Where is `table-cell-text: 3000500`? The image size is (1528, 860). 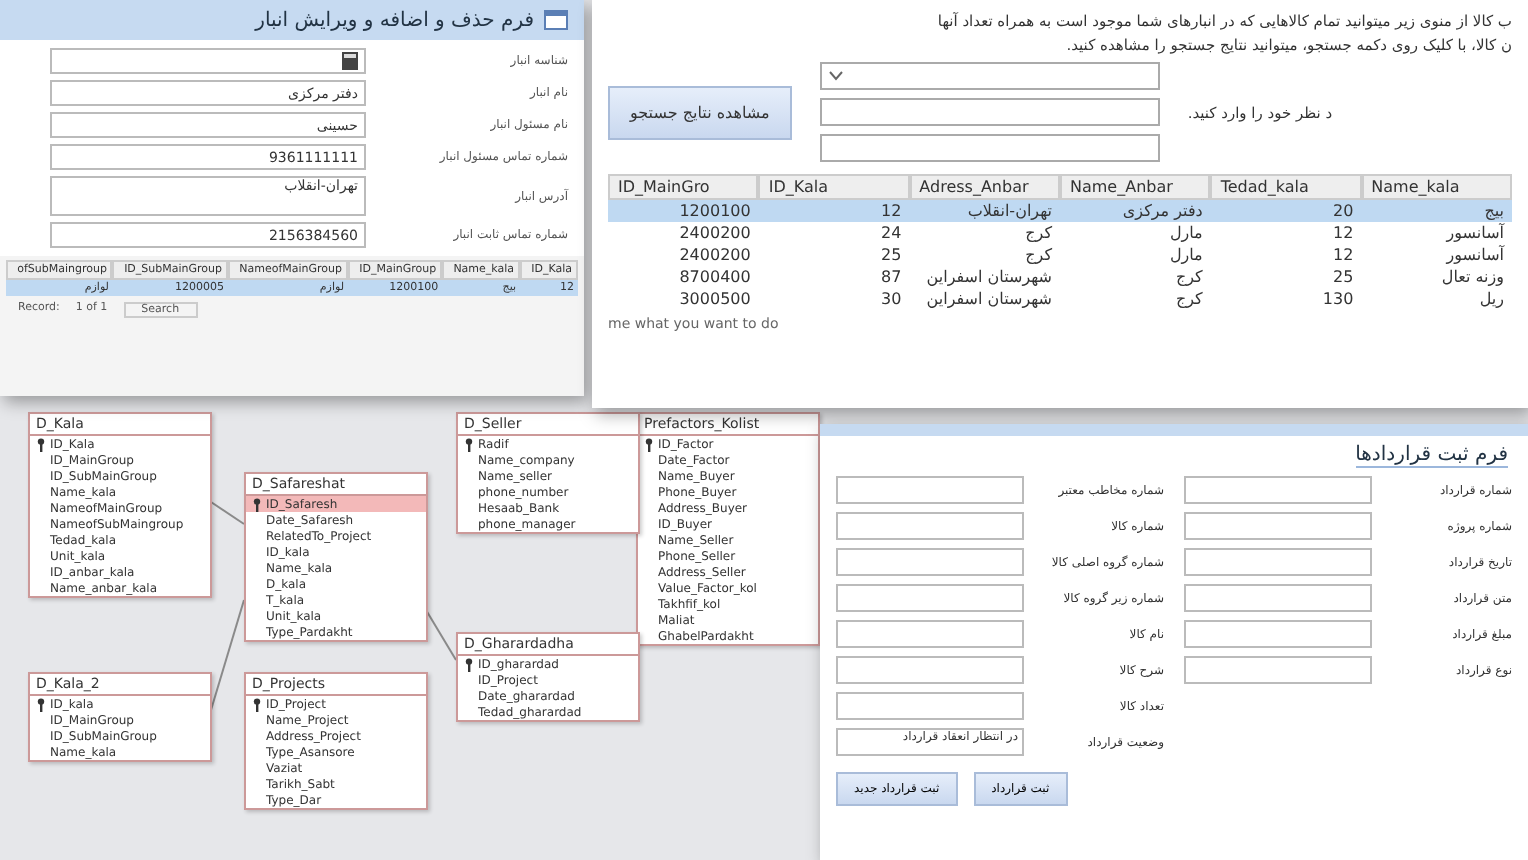 table-cell-text: 3000500 is located at coordinates (715, 299).